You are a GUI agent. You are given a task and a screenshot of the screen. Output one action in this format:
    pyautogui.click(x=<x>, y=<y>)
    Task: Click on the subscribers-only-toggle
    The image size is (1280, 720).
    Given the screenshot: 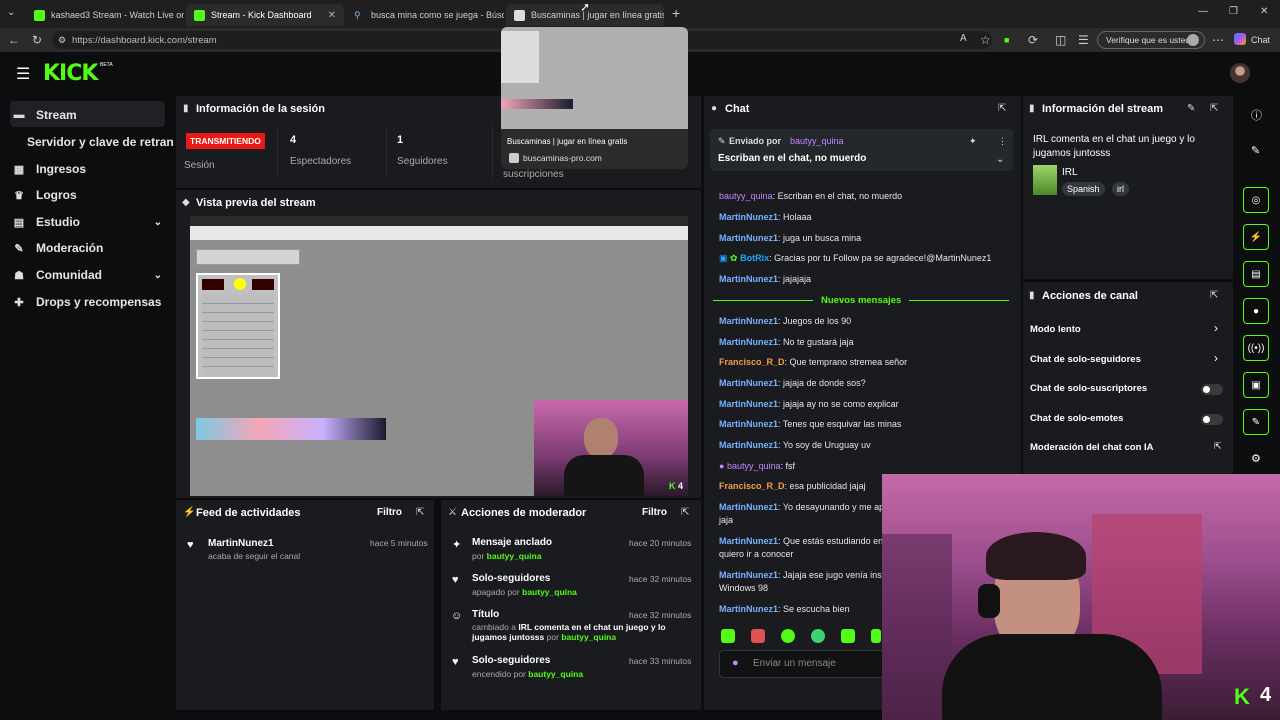 What is the action you would take?
    pyautogui.click(x=1212, y=389)
    